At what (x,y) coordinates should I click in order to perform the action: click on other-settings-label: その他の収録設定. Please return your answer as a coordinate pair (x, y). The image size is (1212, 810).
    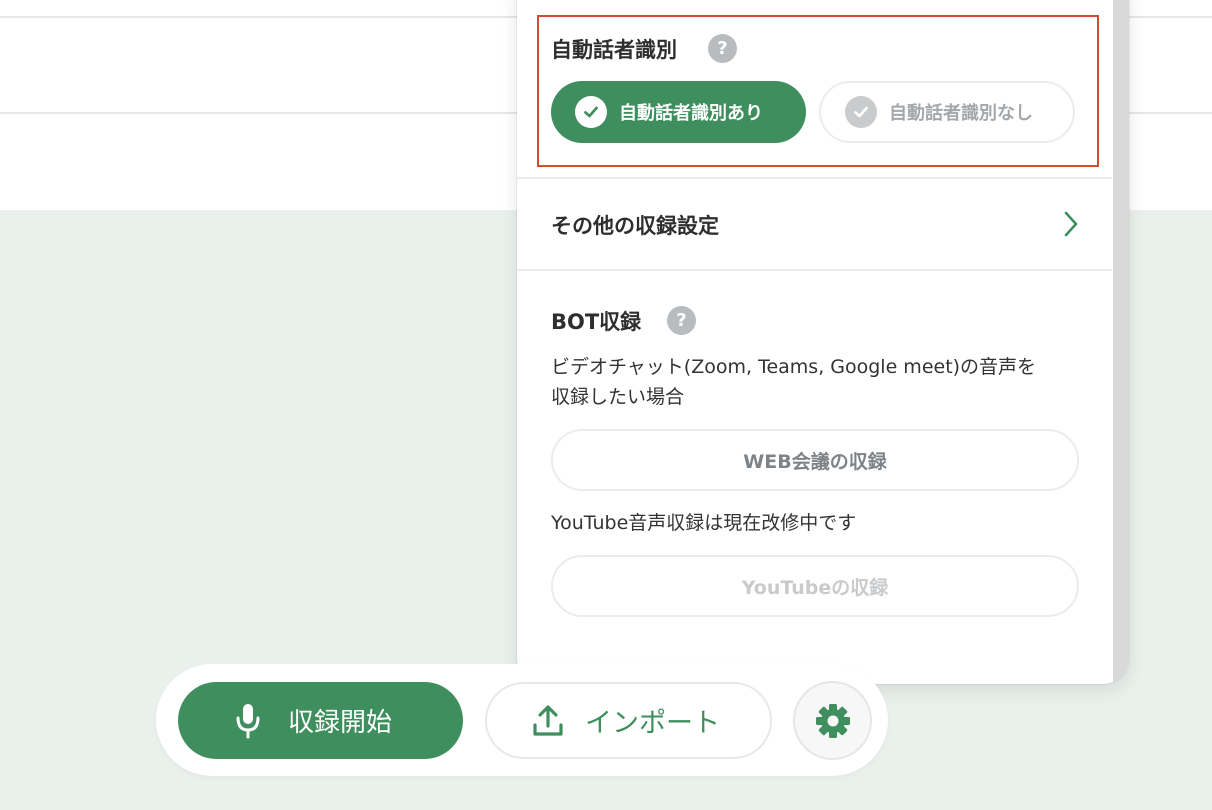
    Looking at the image, I should click on (635, 226).